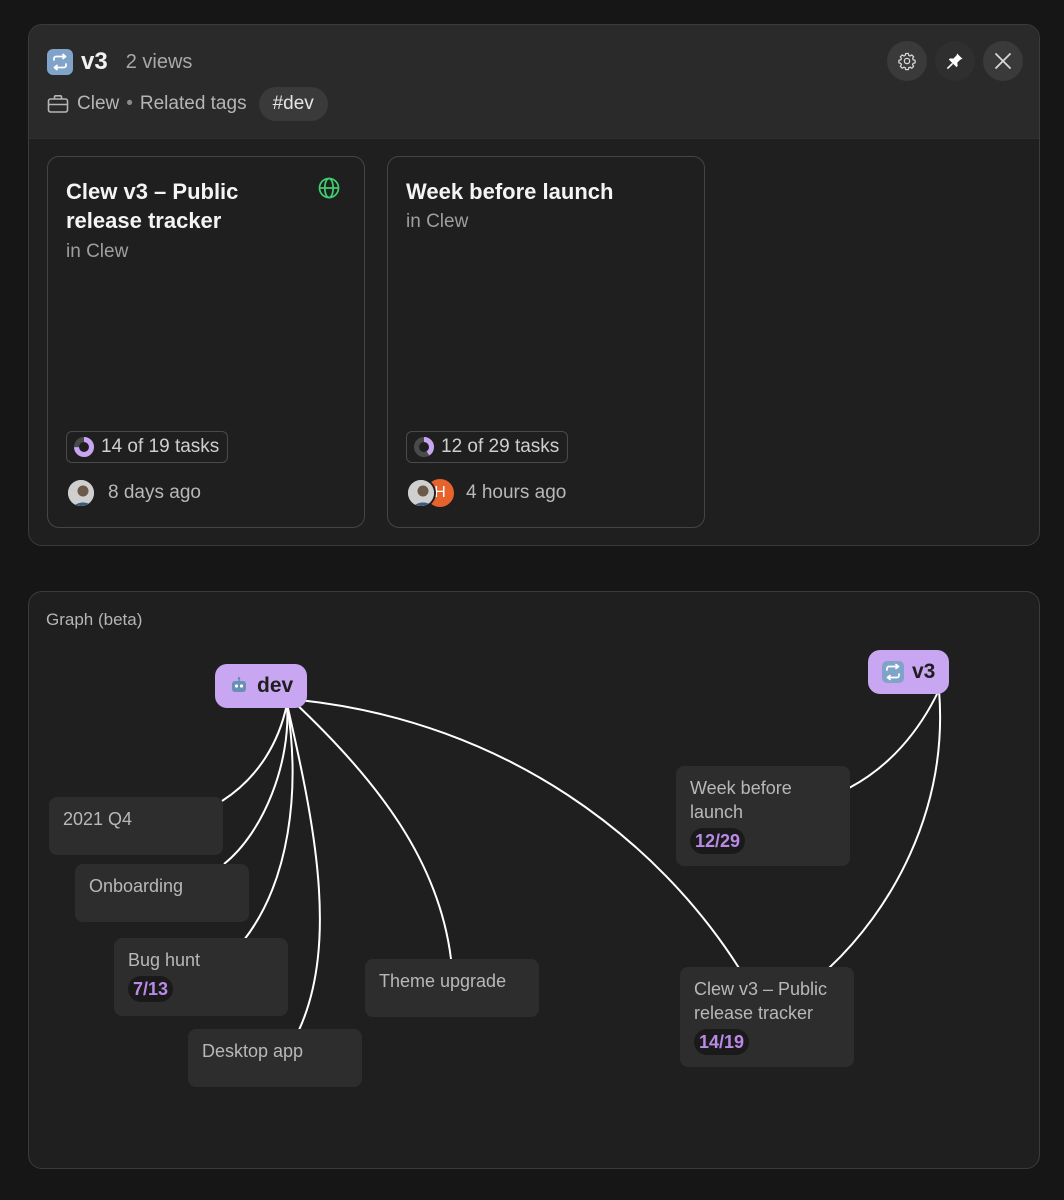  Describe the element at coordinates (151, 989) in the screenshot. I see `node-task-count: 7/13` at that location.